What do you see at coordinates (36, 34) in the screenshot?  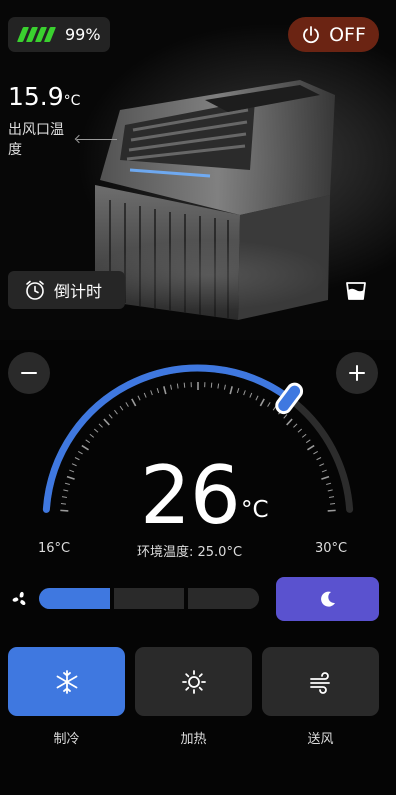 I see `battery-bars-icon` at bounding box center [36, 34].